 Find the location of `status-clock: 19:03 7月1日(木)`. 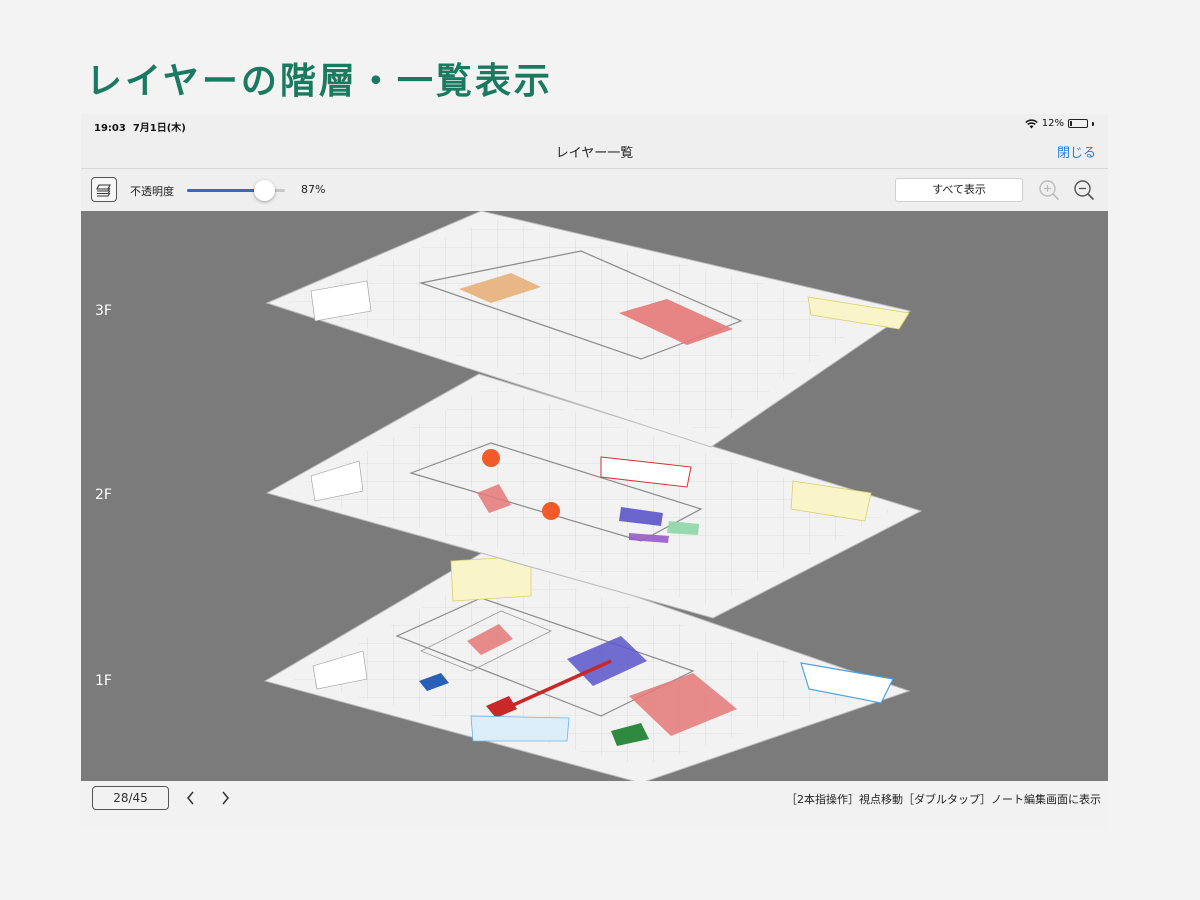

status-clock: 19:03 7月1日(木) is located at coordinates (140, 126).